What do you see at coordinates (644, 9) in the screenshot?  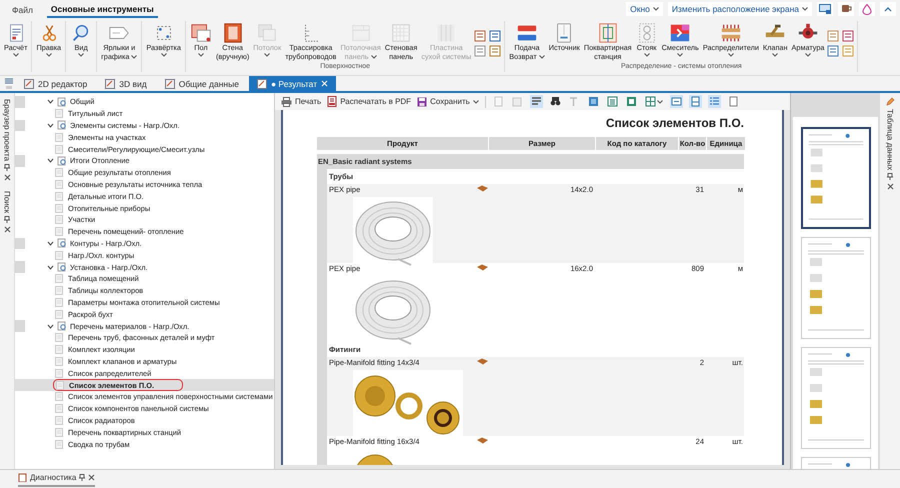 I see `dropdown: Окно` at bounding box center [644, 9].